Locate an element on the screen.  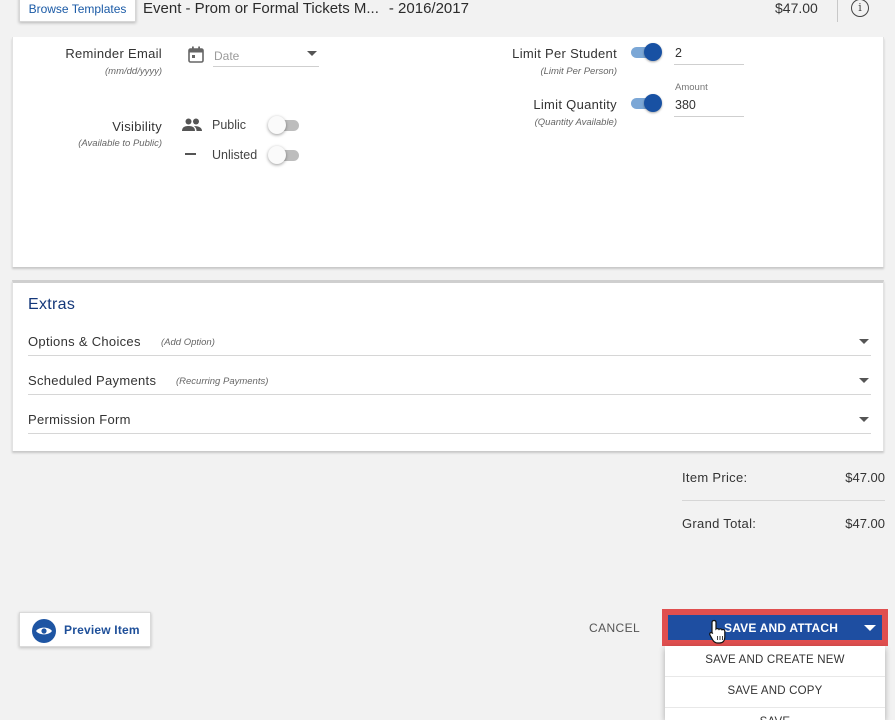
extras-row-name: Permission Form is located at coordinates (79, 419).